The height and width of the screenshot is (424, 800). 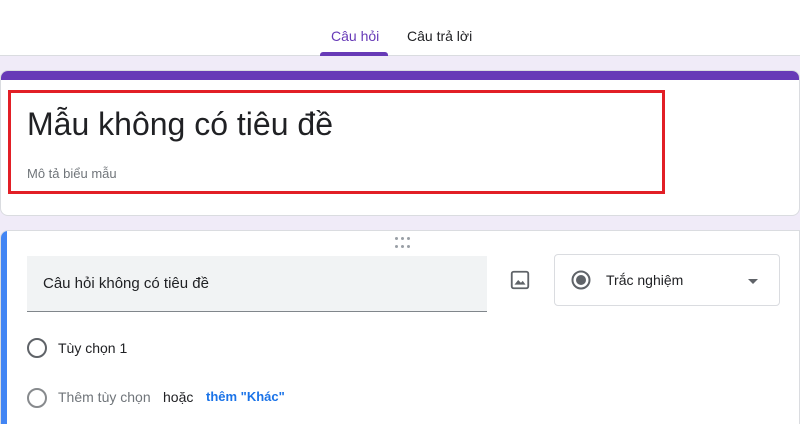 I want to click on question-title-text: Câu hỏi không có tiêu đề, so click(x=126, y=283).